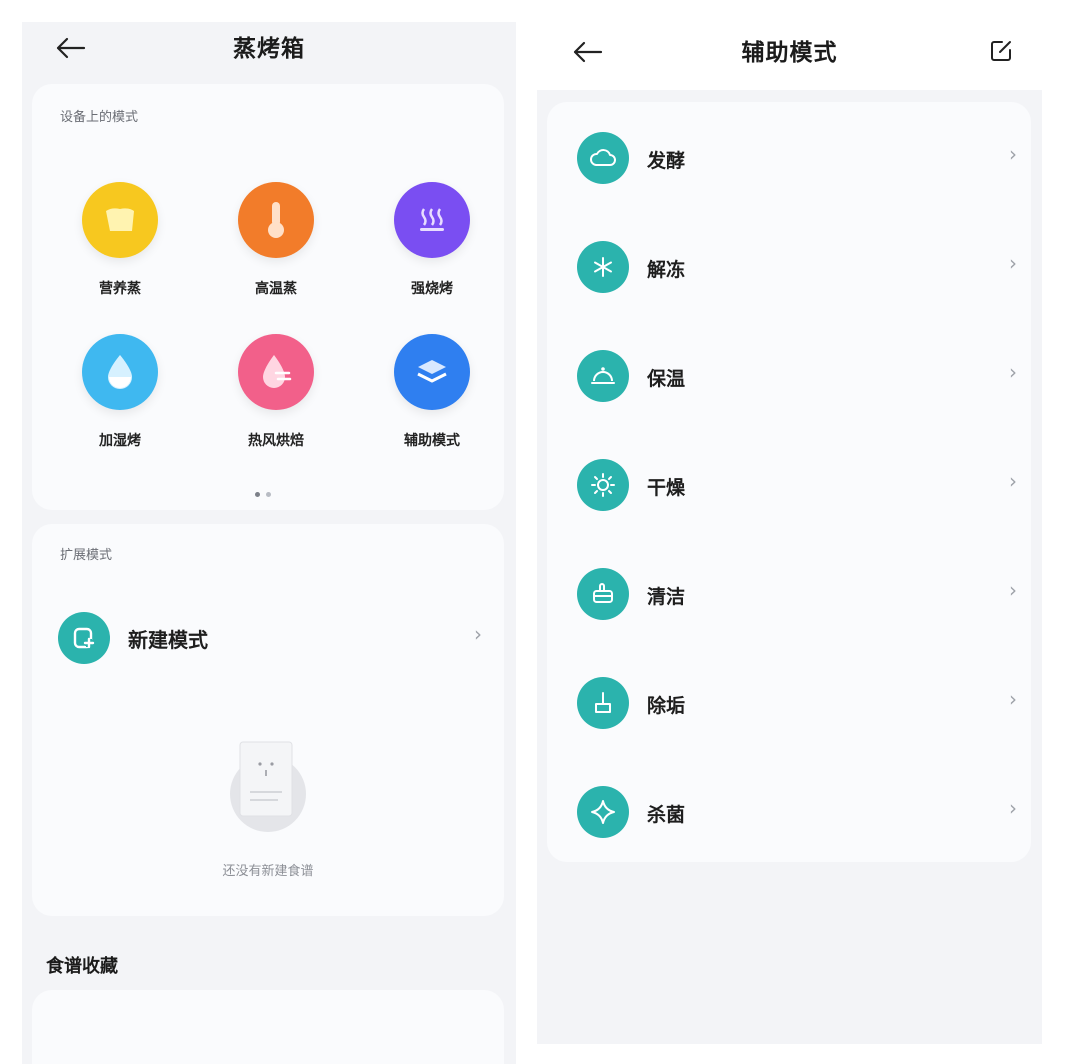 This screenshot has height=1064, width=1066. I want to click on grill-heat-icon, so click(432, 220).